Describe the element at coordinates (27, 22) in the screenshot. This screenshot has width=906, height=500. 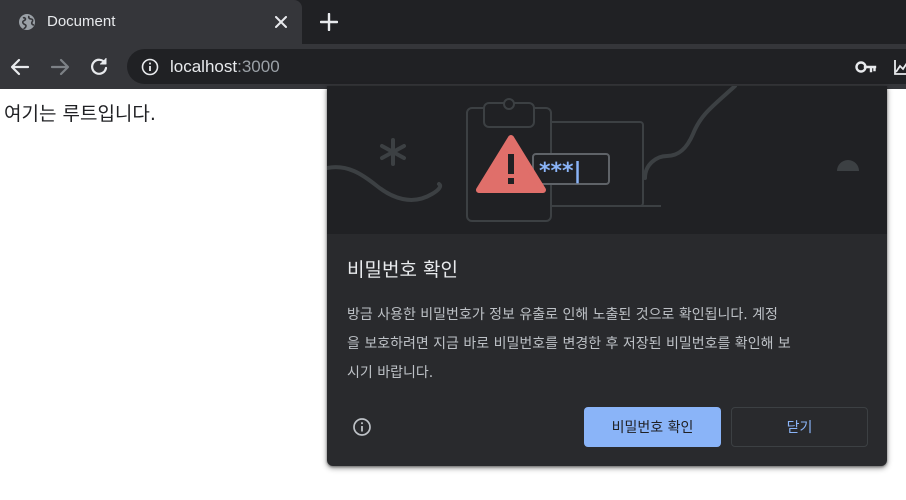
I see `globe-icon` at that location.